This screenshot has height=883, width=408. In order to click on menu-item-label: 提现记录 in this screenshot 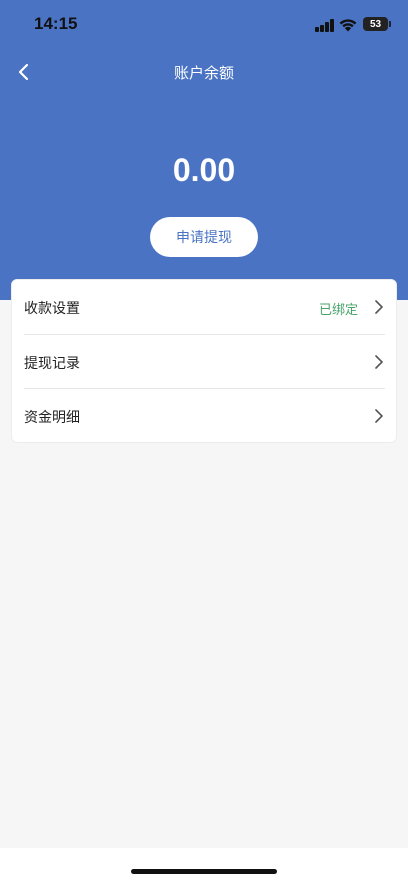, I will do `click(52, 364)`.